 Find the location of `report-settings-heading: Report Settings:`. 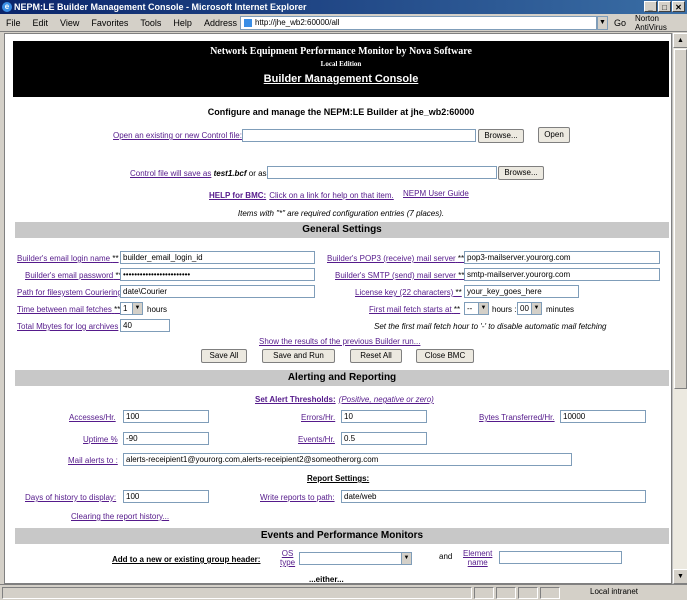

report-settings-heading: Report Settings: is located at coordinates (338, 478).